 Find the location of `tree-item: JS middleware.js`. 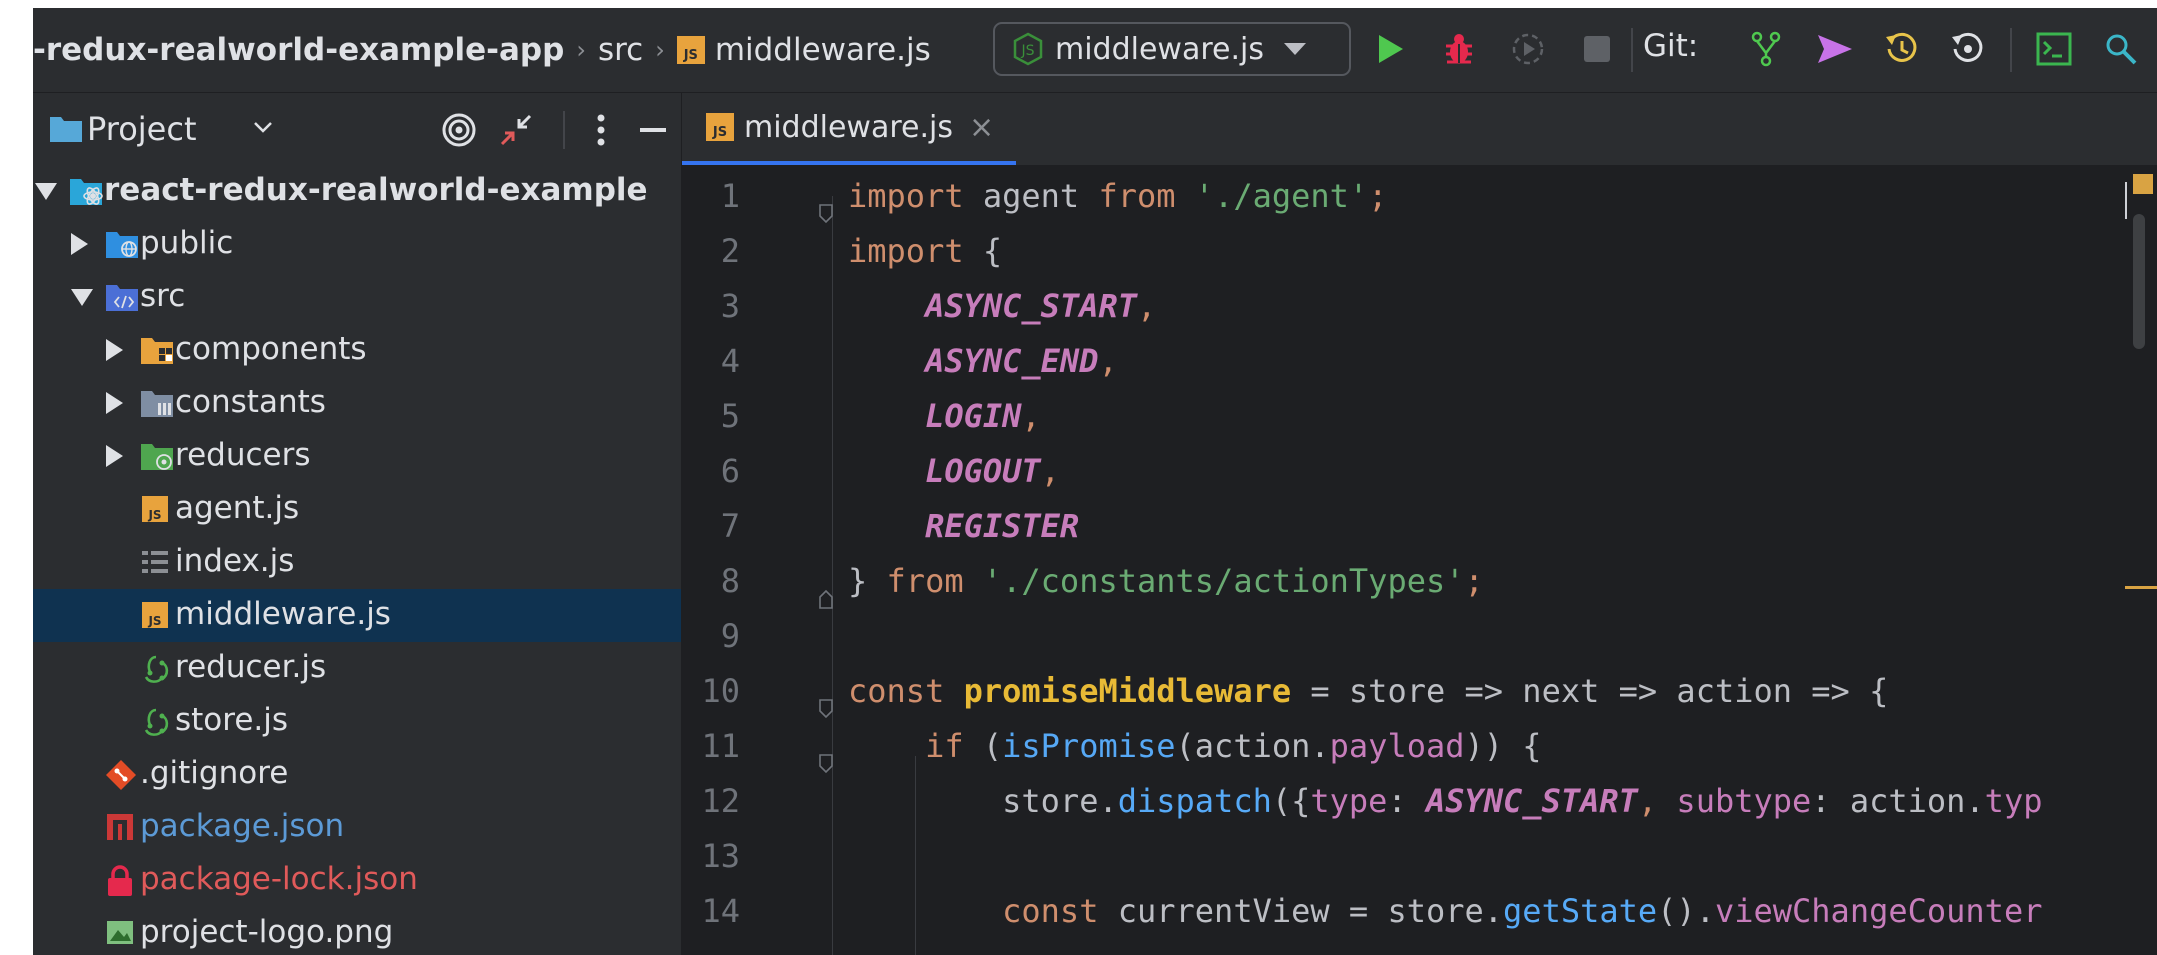

tree-item: JS middleware.js is located at coordinates (357, 615).